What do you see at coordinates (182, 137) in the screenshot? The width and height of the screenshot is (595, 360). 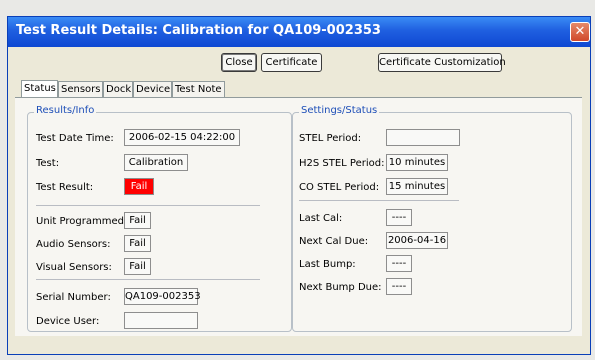 I see `test-date-time-value: 2006-02-15 04:22:00` at bounding box center [182, 137].